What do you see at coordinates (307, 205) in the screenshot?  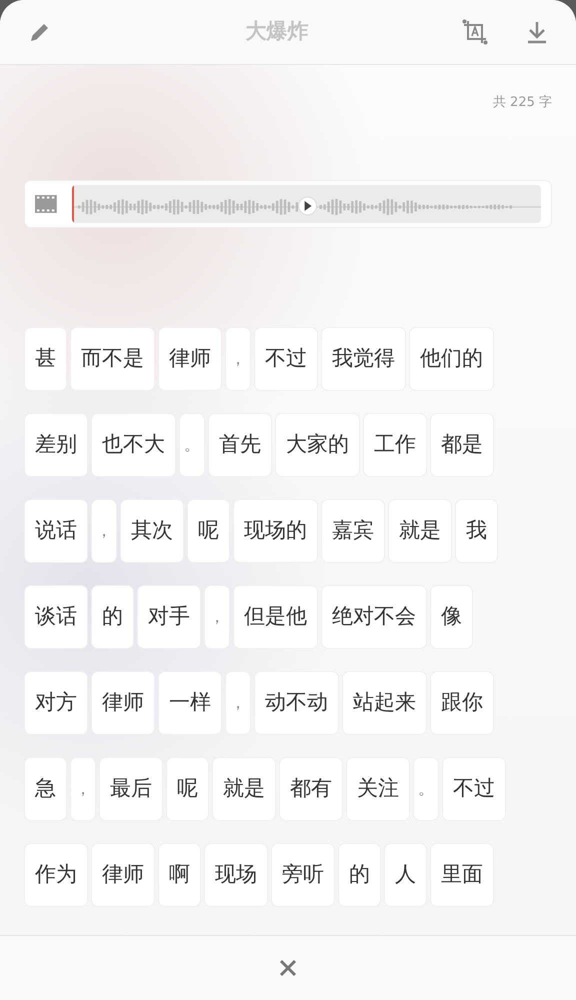 I see `play-icon` at bounding box center [307, 205].